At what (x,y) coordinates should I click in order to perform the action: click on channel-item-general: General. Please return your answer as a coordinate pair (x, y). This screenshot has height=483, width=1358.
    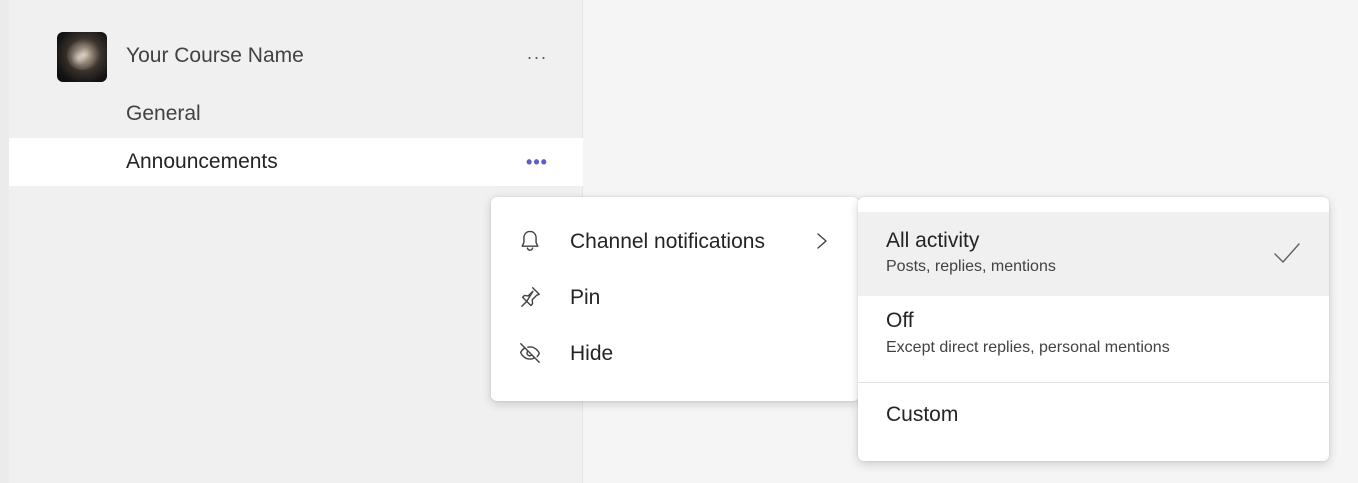
    Looking at the image, I should click on (296, 114).